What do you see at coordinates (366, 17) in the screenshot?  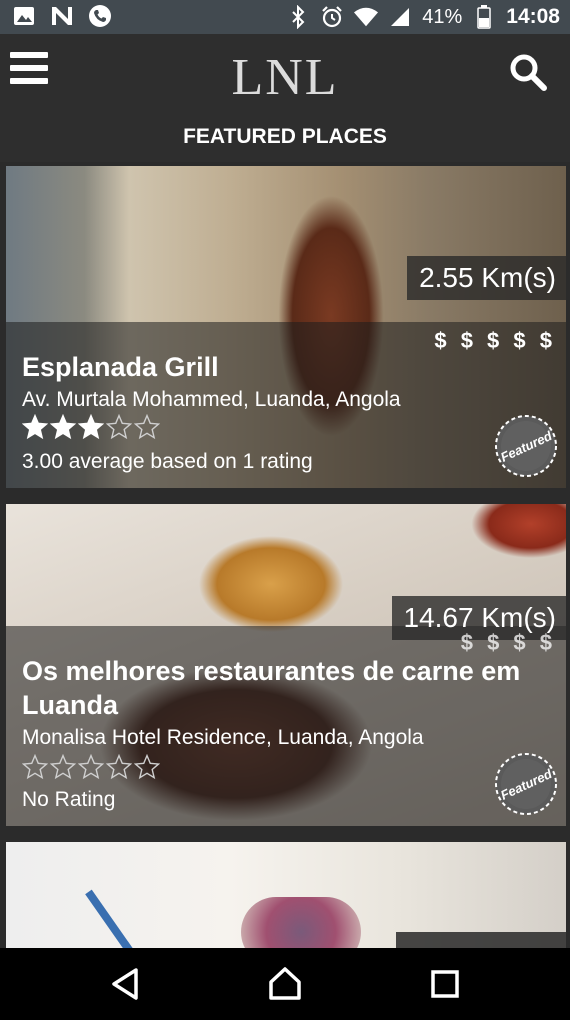 I see `wifi-icon` at bounding box center [366, 17].